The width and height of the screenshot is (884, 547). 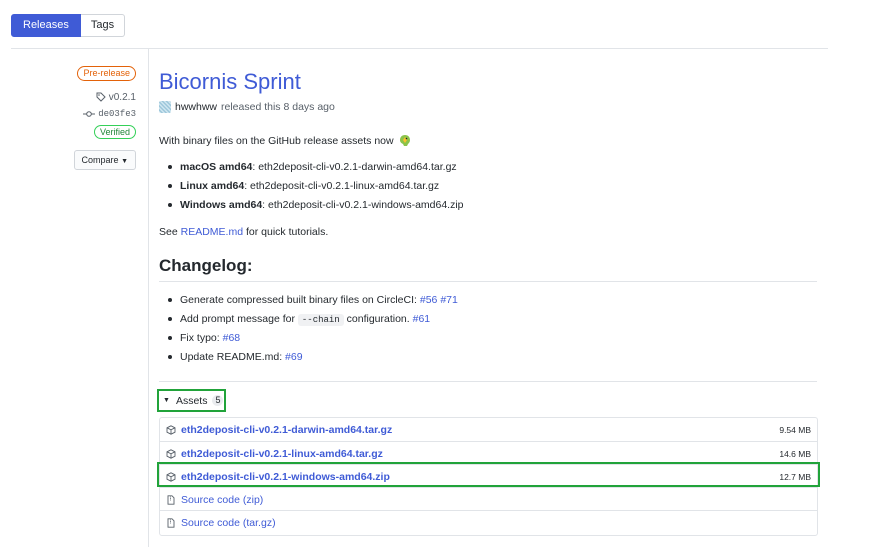 What do you see at coordinates (449, 300) in the screenshot?
I see `issue-link-71: #71` at bounding box center [449, 300].